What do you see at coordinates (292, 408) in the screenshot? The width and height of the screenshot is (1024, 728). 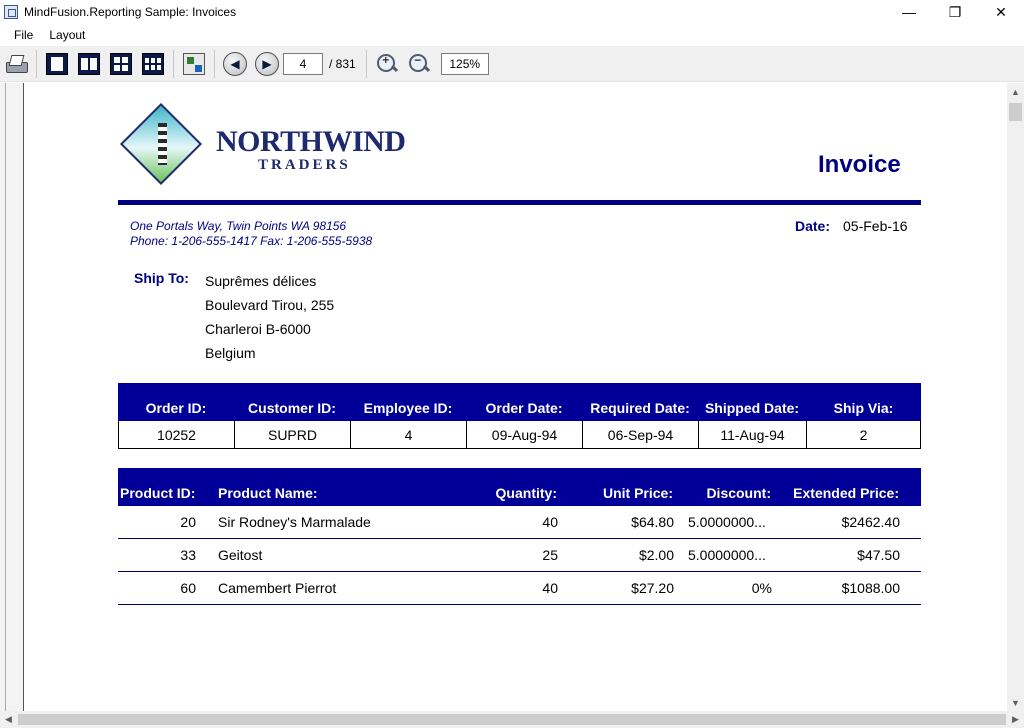 I see `column-header: Customer ID:` at bounding box center [292, 408].